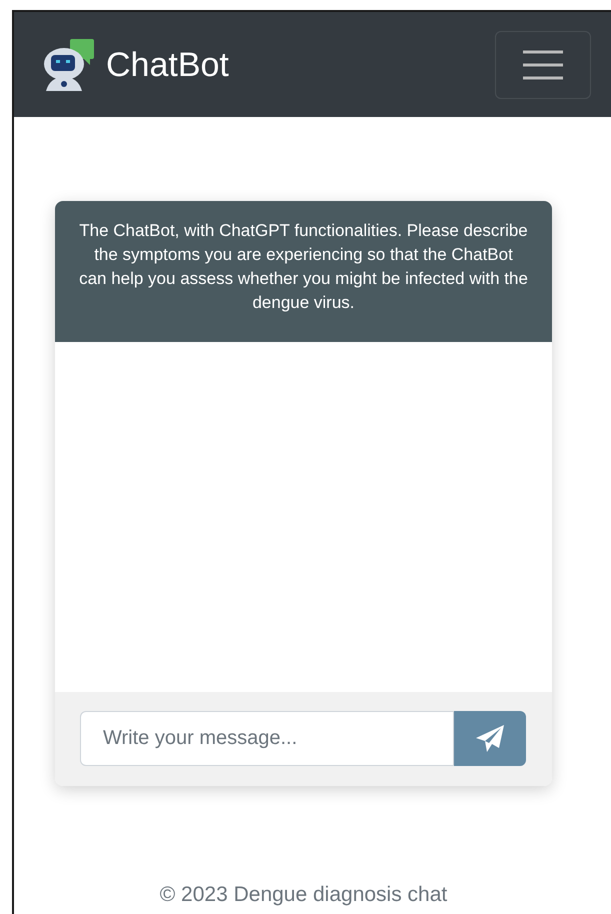 The width and height of the screenshot is (611, 914). I want to click on menu-icon, so click(543, 64).